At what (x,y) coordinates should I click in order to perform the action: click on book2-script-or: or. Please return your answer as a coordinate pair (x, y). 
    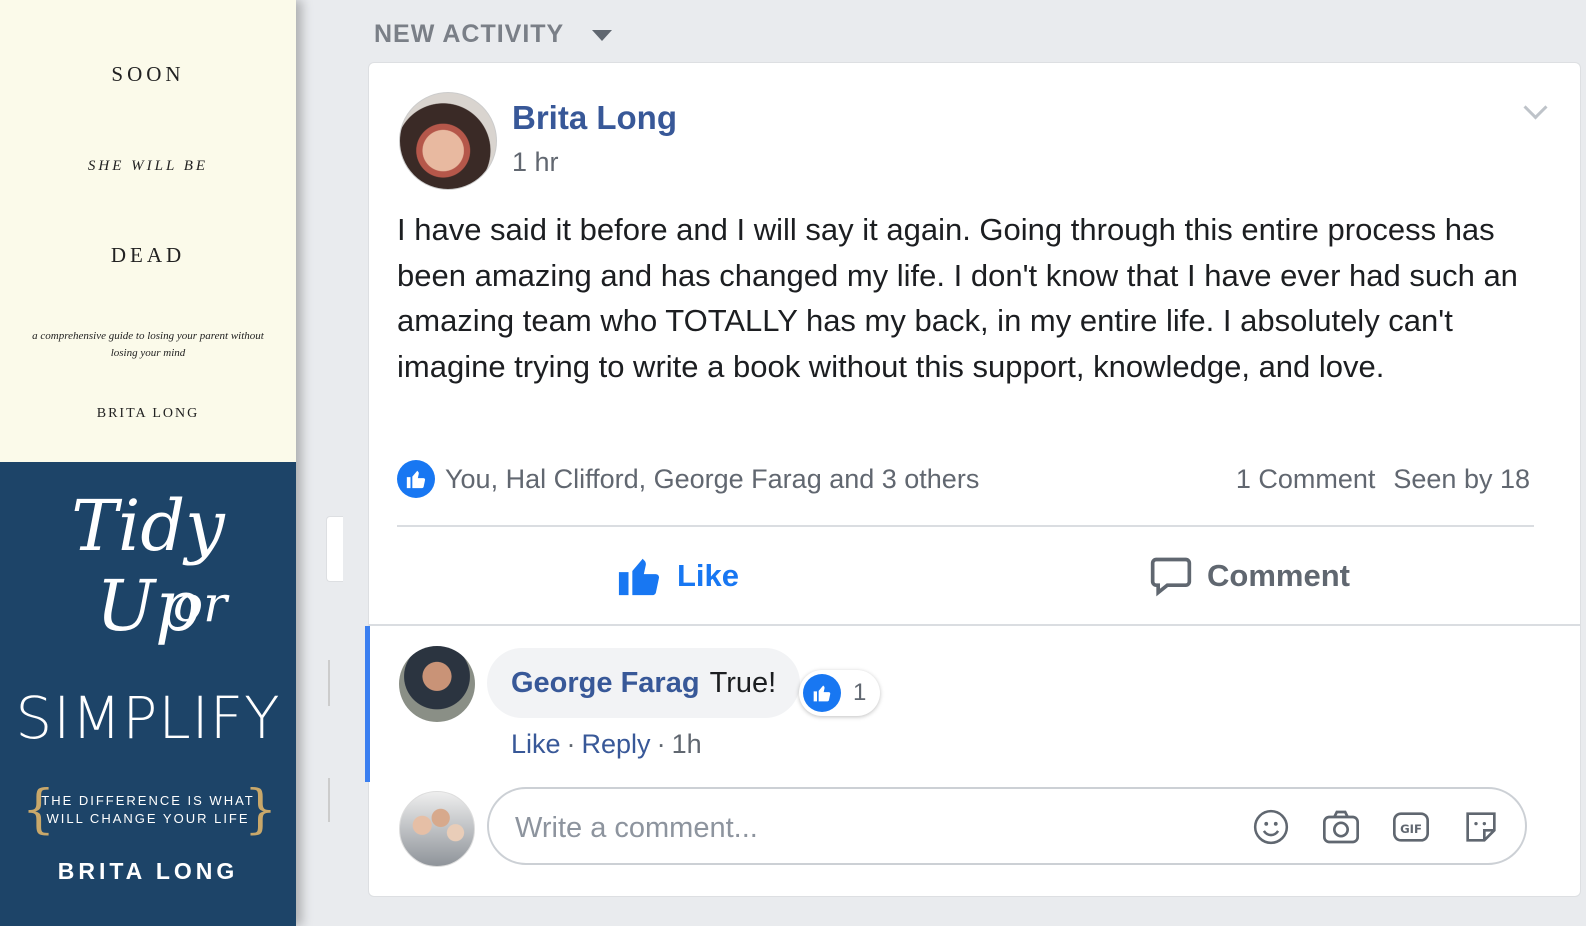
    Looking at the image, I should click on (199, 604).